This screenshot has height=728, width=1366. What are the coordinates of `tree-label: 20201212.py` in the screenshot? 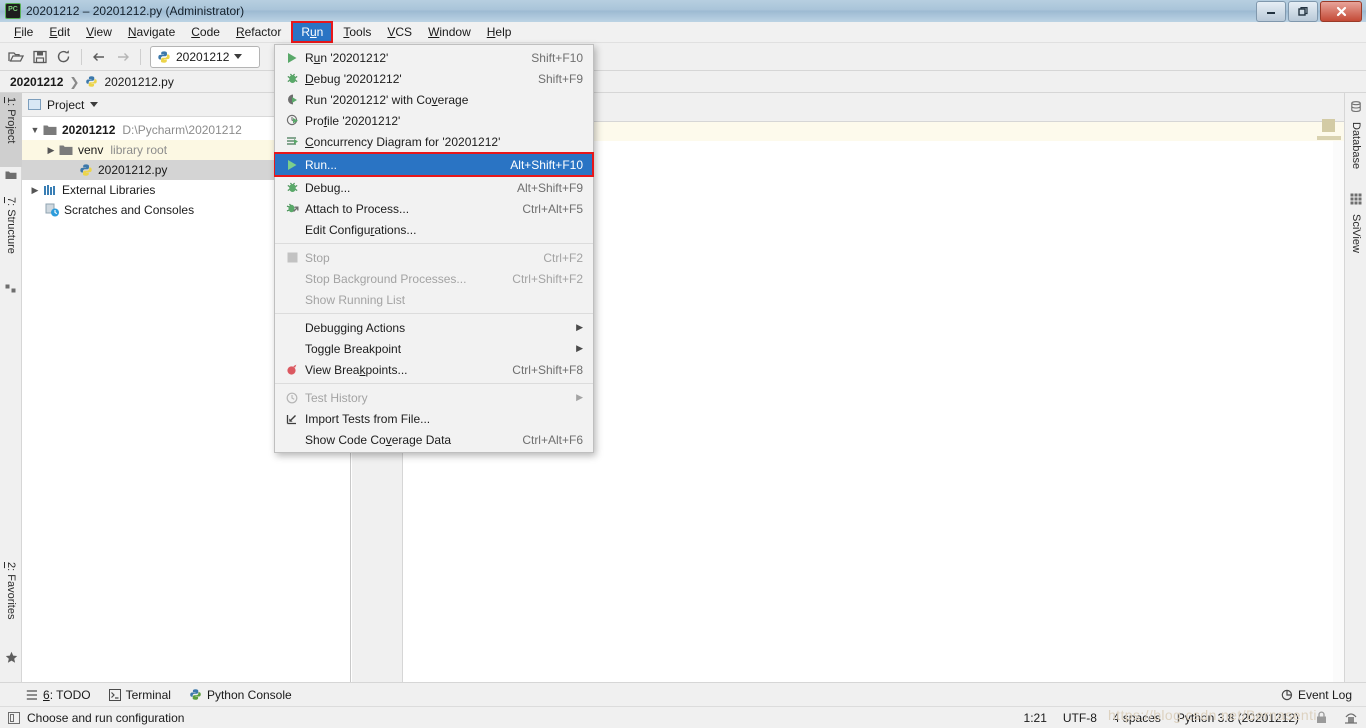 It's located at (133, 170).